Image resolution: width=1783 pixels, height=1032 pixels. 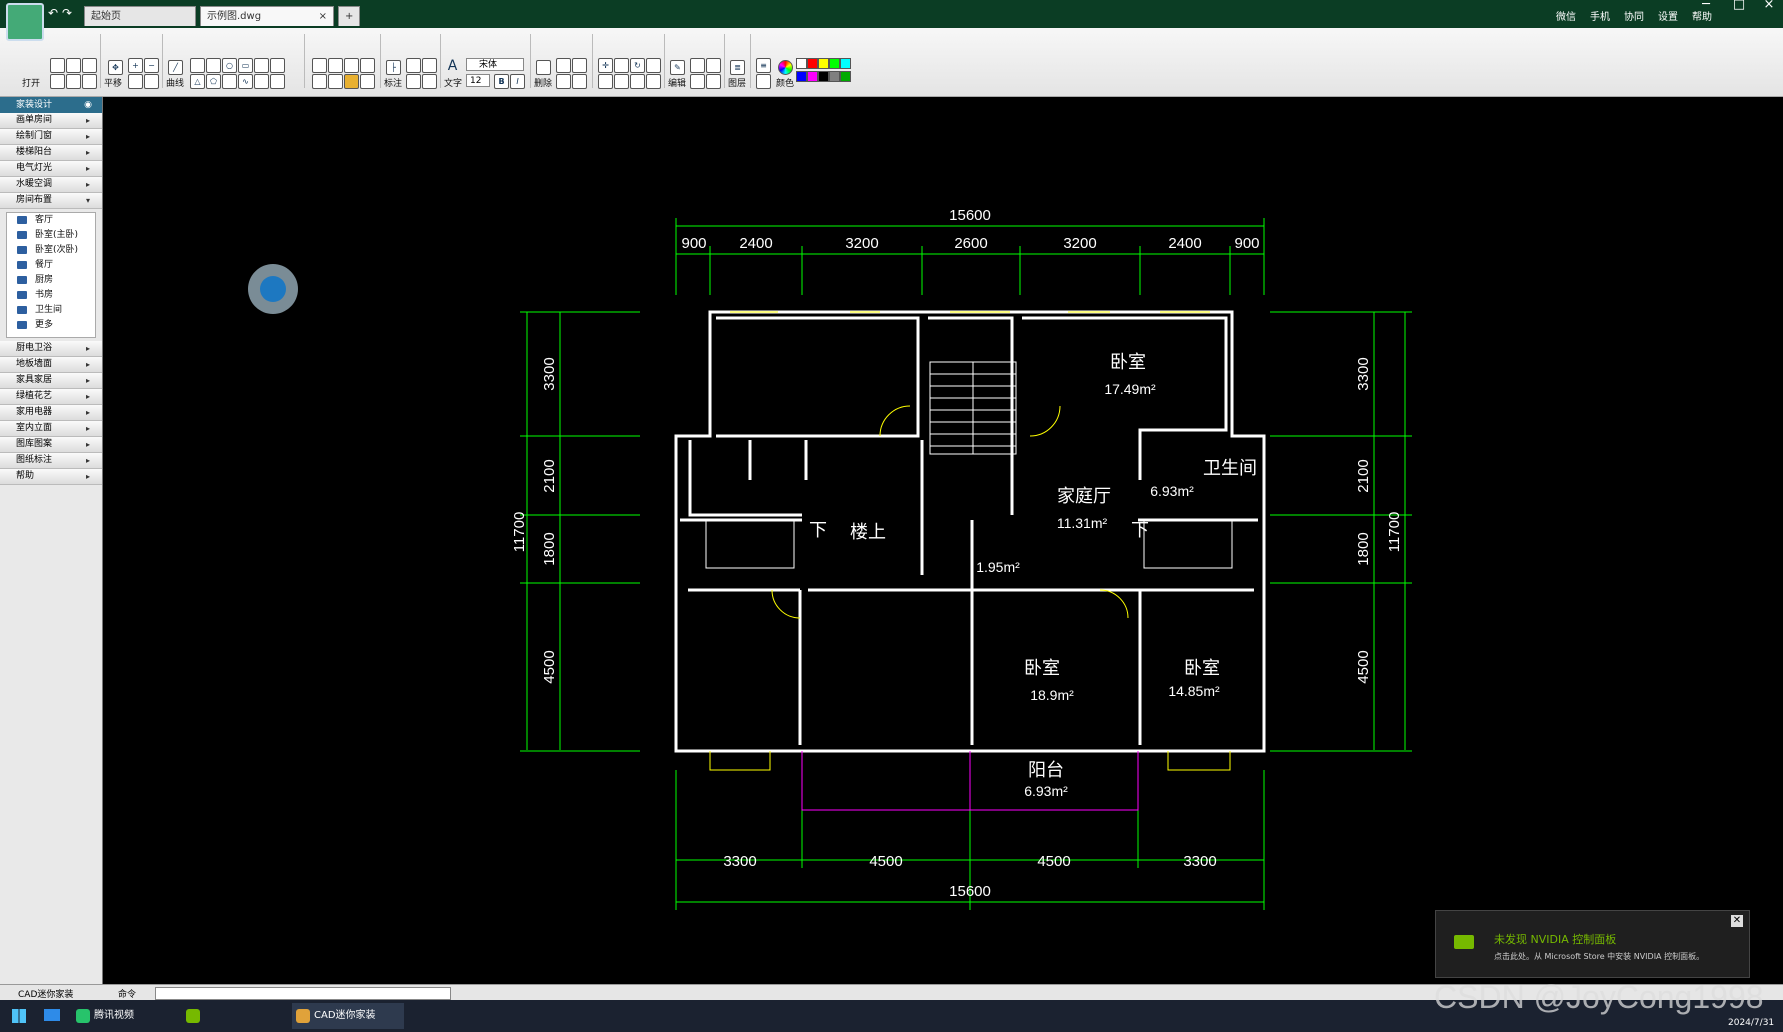 I want to click on edit-icon: ✎, so click(x=677, y=67).